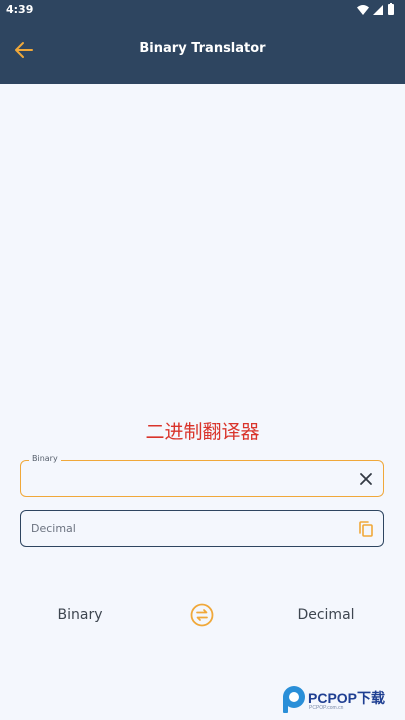 This screenshot has width=405, height=720. I want to click on battery-icon, so click(391, 9).